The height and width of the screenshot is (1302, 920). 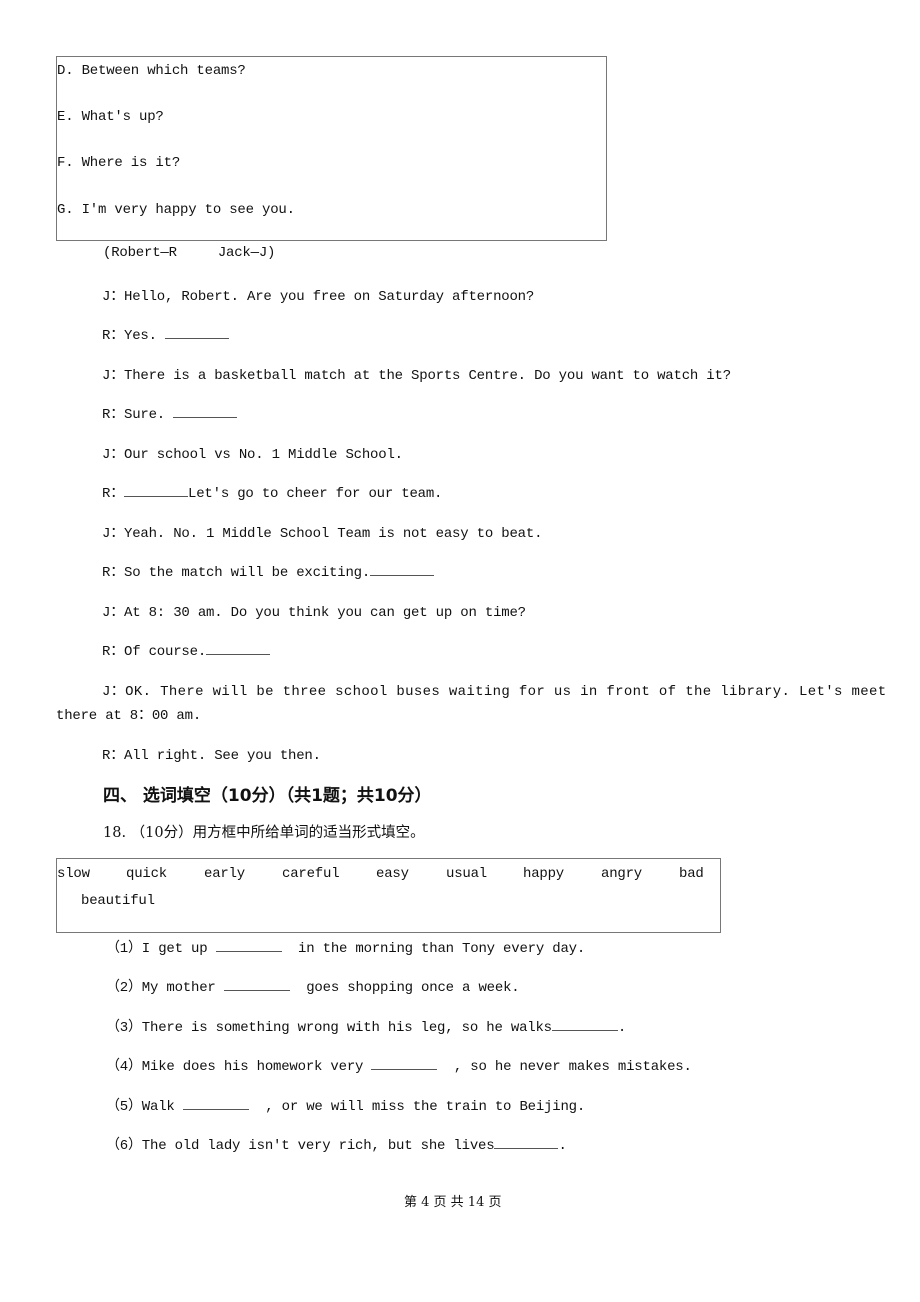 I want to click on word: slow, so click(x=73, y=874).